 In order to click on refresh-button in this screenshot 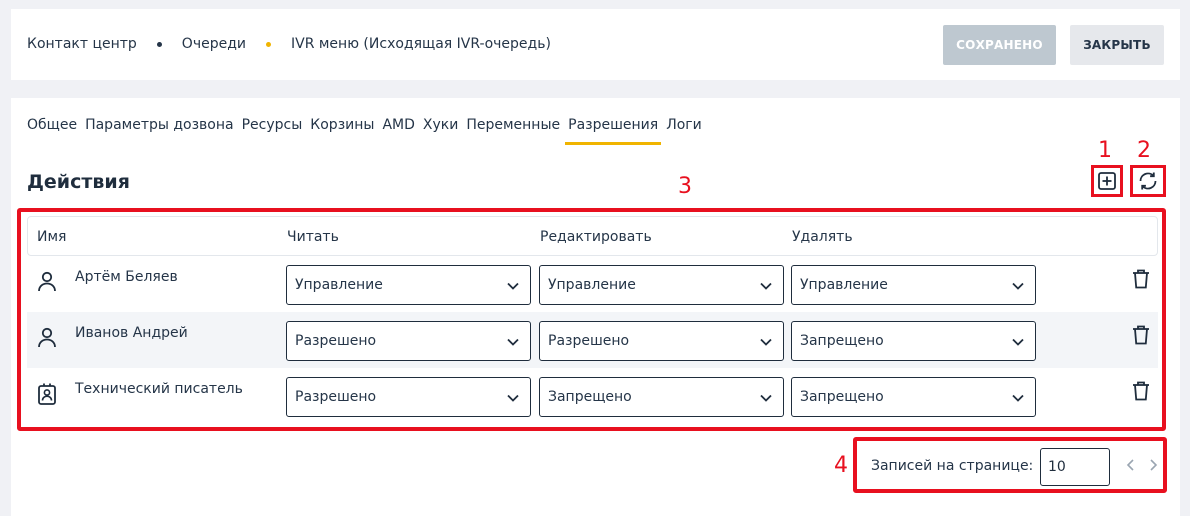, I will do `click(1148, 181)`.